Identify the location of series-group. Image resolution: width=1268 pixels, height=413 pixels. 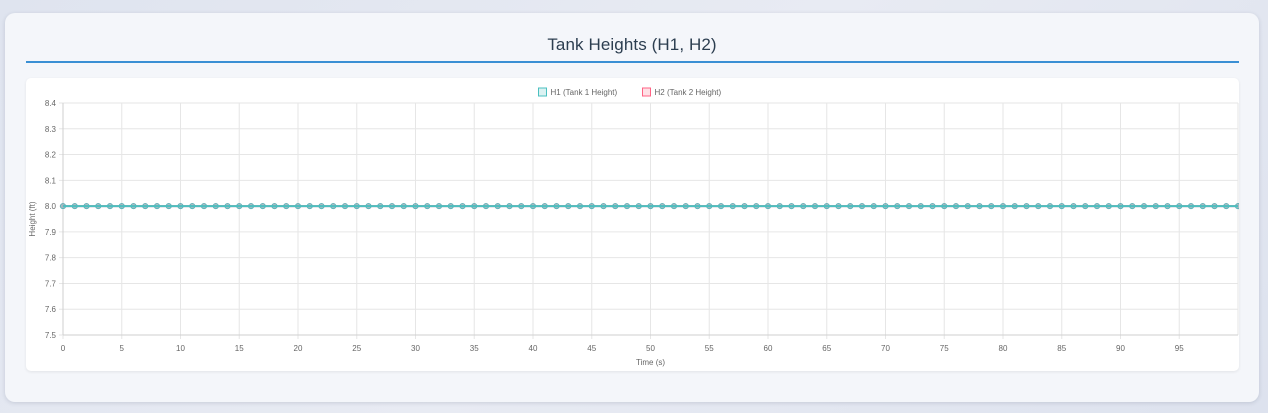
(651, 206).